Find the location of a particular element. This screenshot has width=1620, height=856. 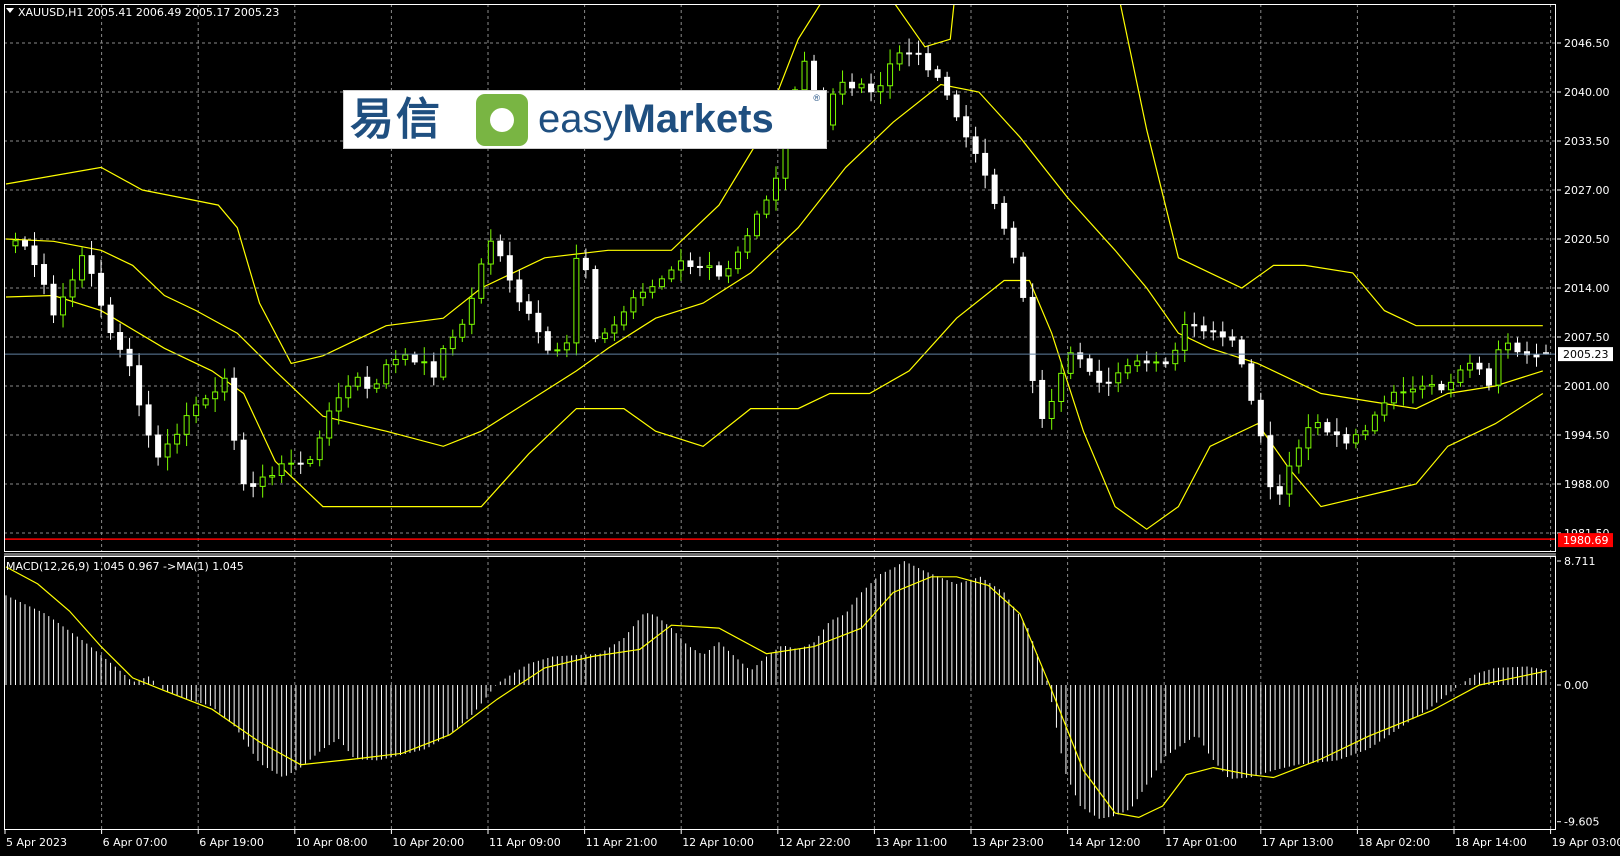

macd-label: MACD(12,26,9) 1.045 0.967 ->MA(1) 1.045 is located at coordinates (125, 566).